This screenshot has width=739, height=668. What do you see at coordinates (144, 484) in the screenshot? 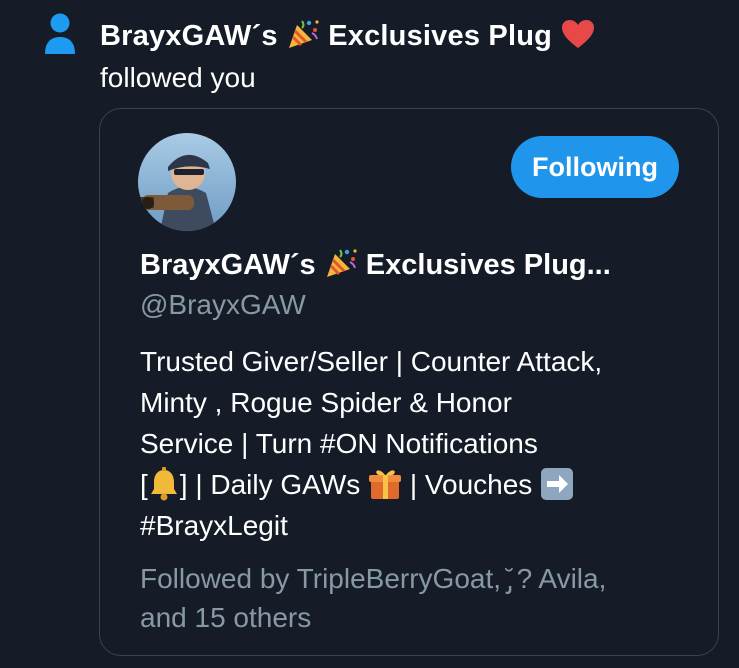
I see `bio-text: [` at bounding box center [144, 484].